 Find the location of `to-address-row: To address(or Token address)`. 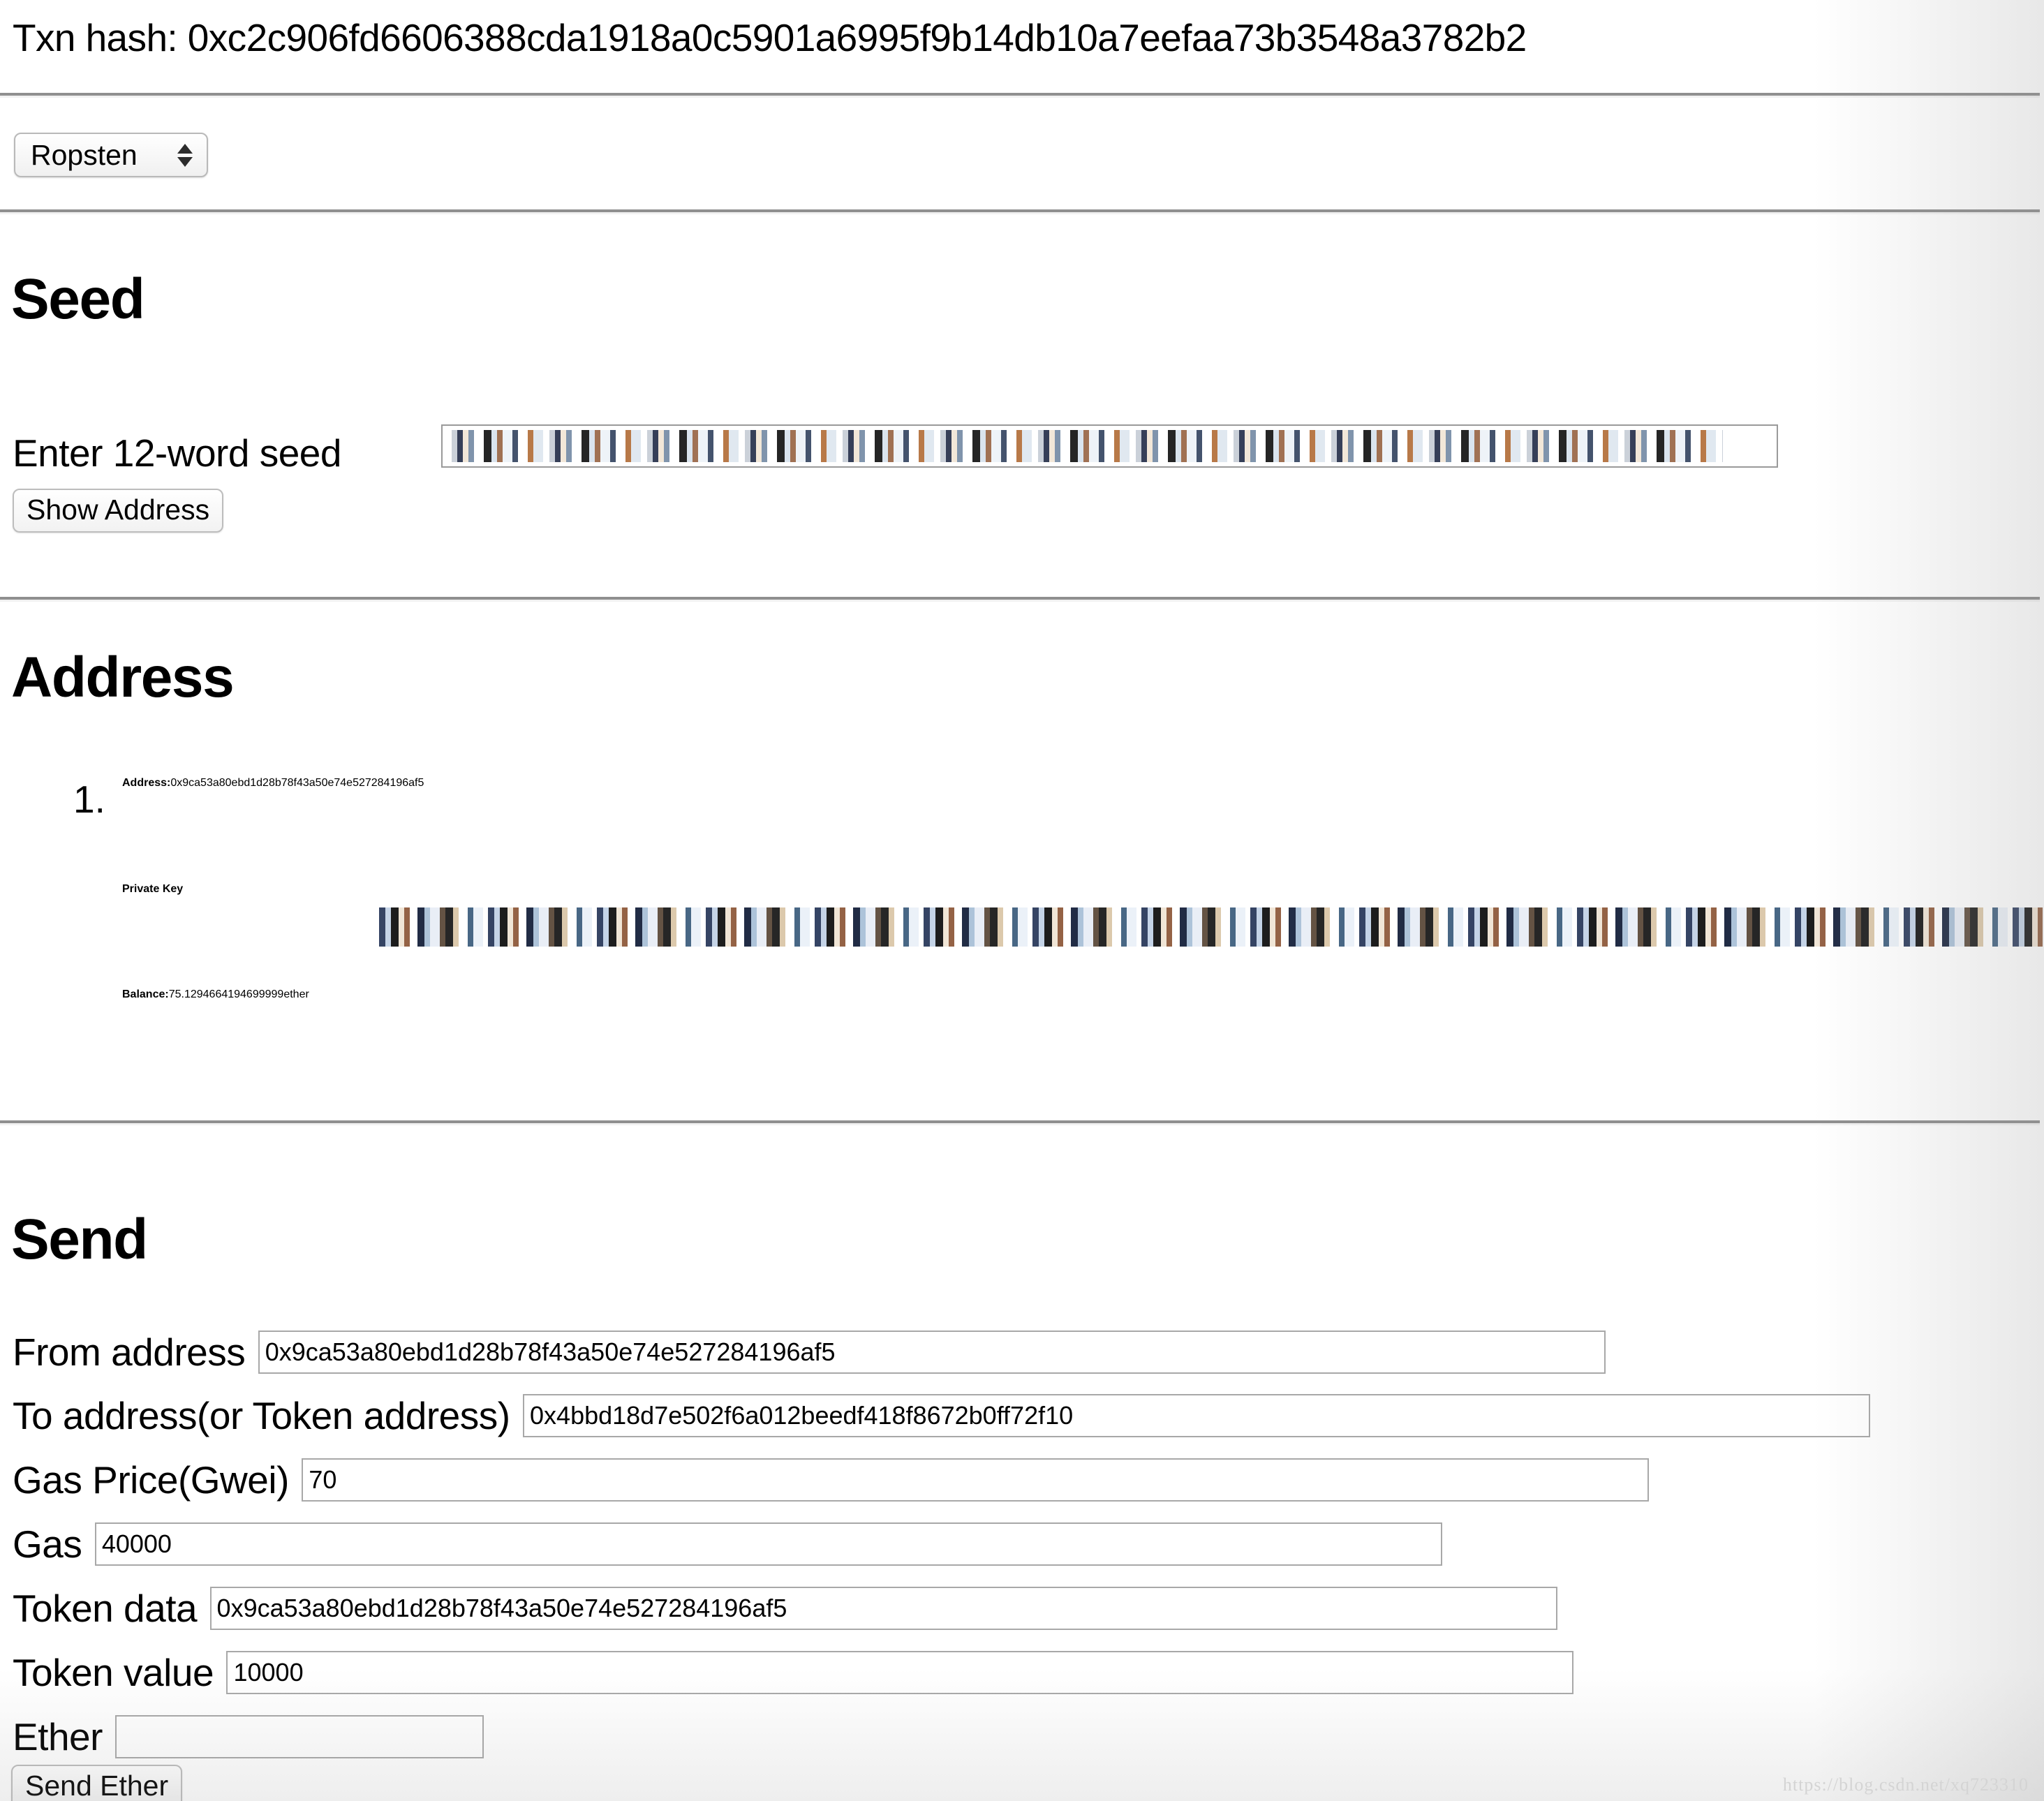

to-address-row: To address(or Token address) is located at coordinates (942, 1415).